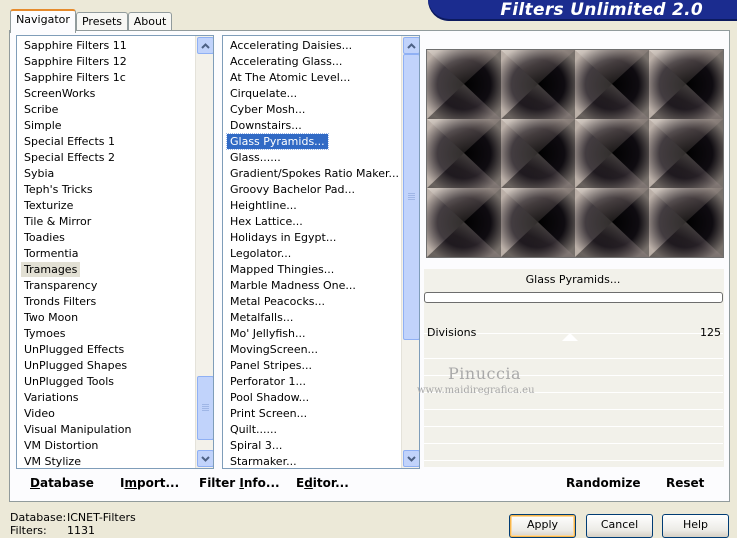 This screenshot has width=737, height=538. What do you see at coordinates (69, 141) in the screenshot?
I see `category-item: Special Effects 1` at bounding box center [69, 141].